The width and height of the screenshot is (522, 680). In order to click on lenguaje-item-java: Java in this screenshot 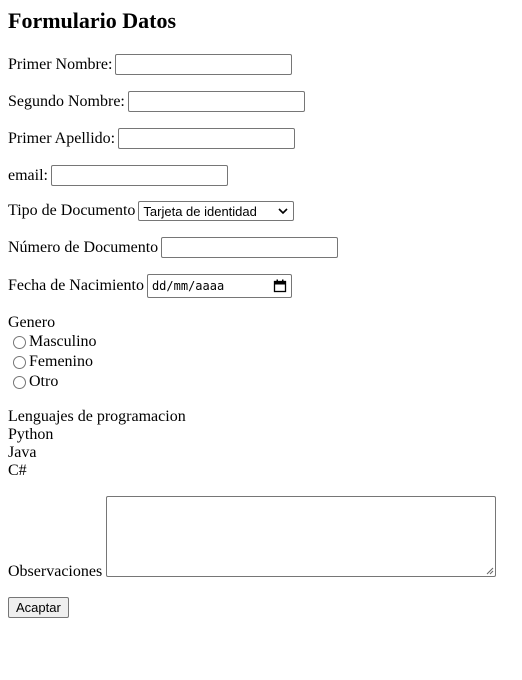, I will do `click(22, 452)`.